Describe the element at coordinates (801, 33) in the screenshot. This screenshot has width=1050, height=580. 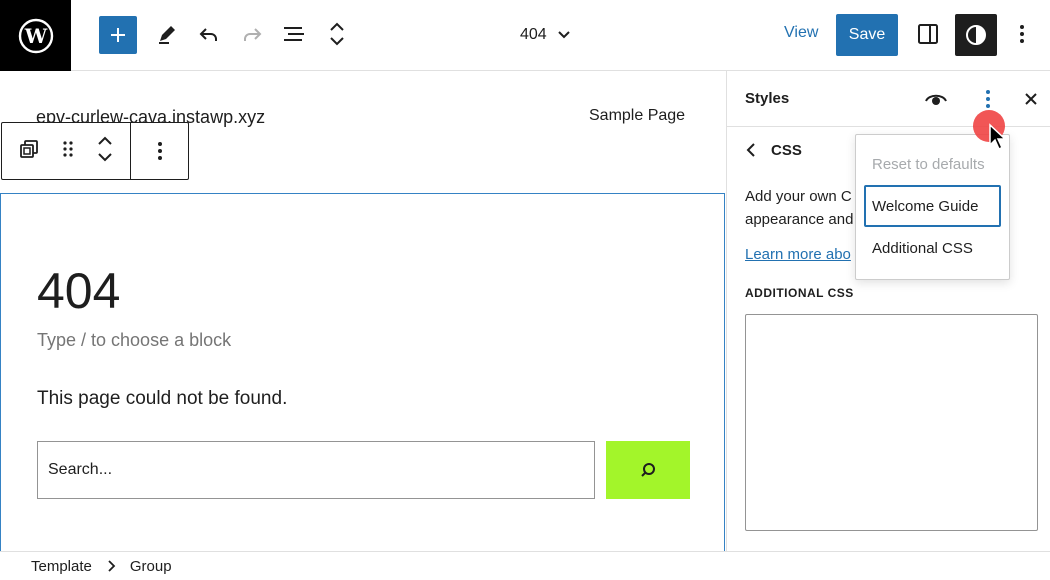
I see `view-link: View` at that location.